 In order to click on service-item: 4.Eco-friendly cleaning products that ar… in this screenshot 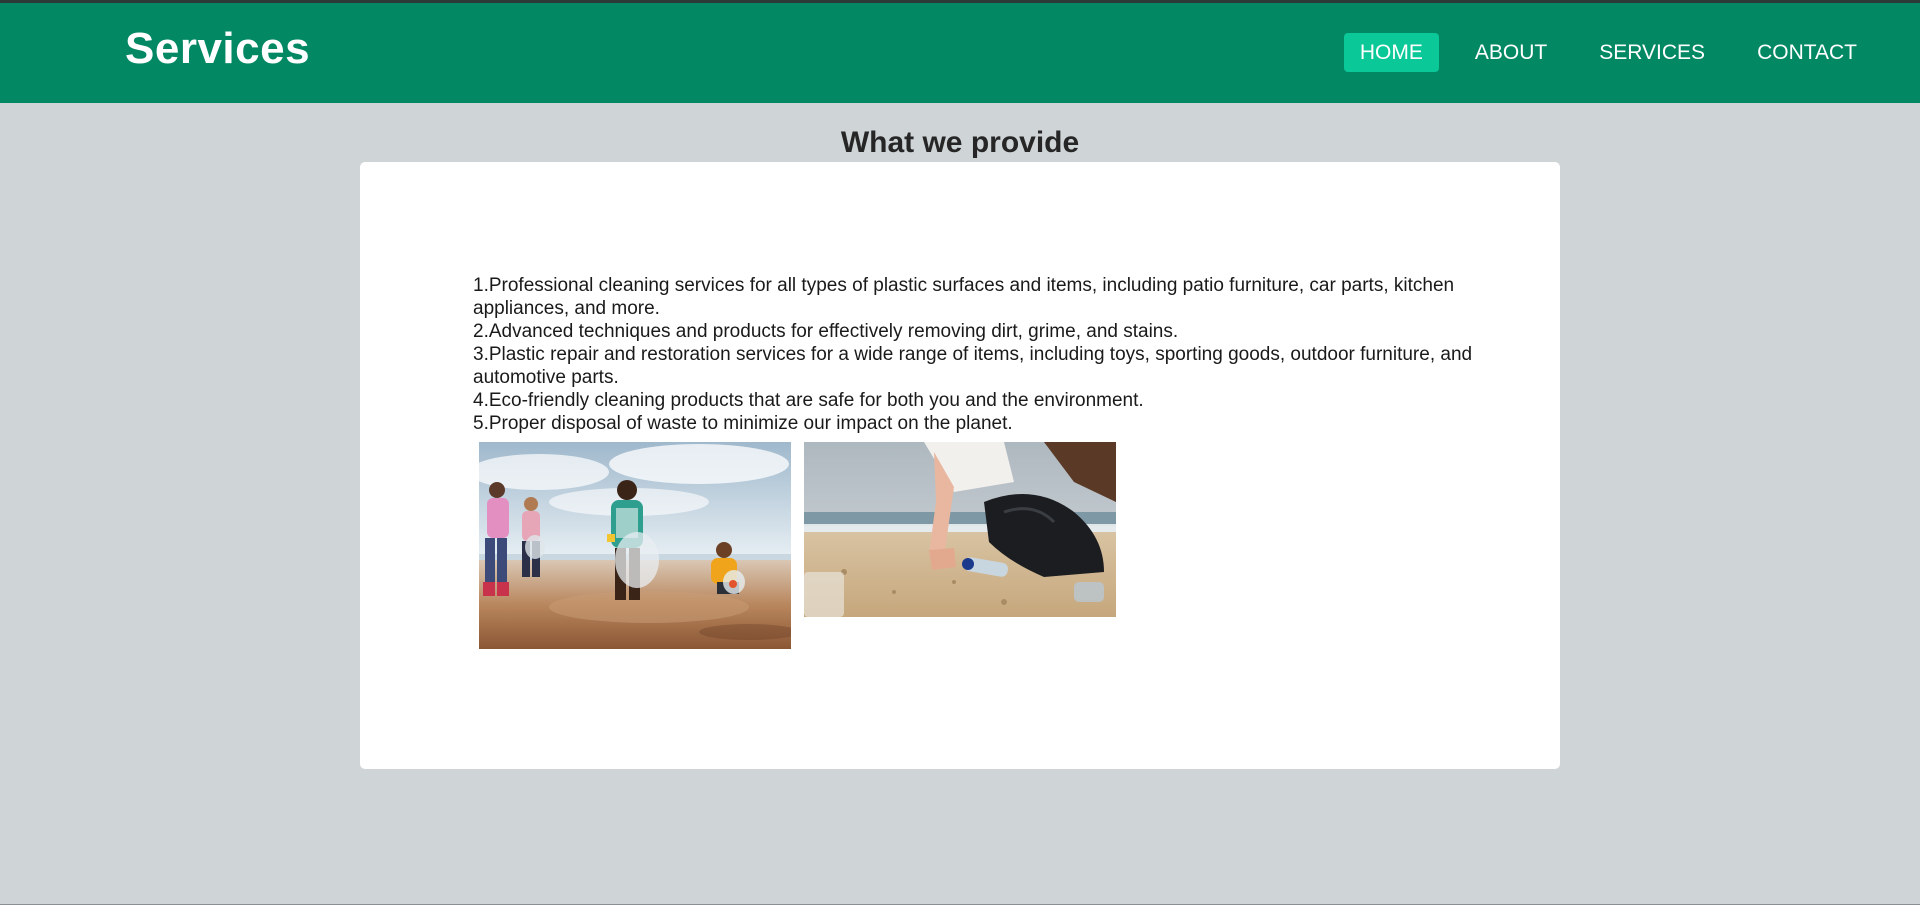, I will do `click(808, 400)`.